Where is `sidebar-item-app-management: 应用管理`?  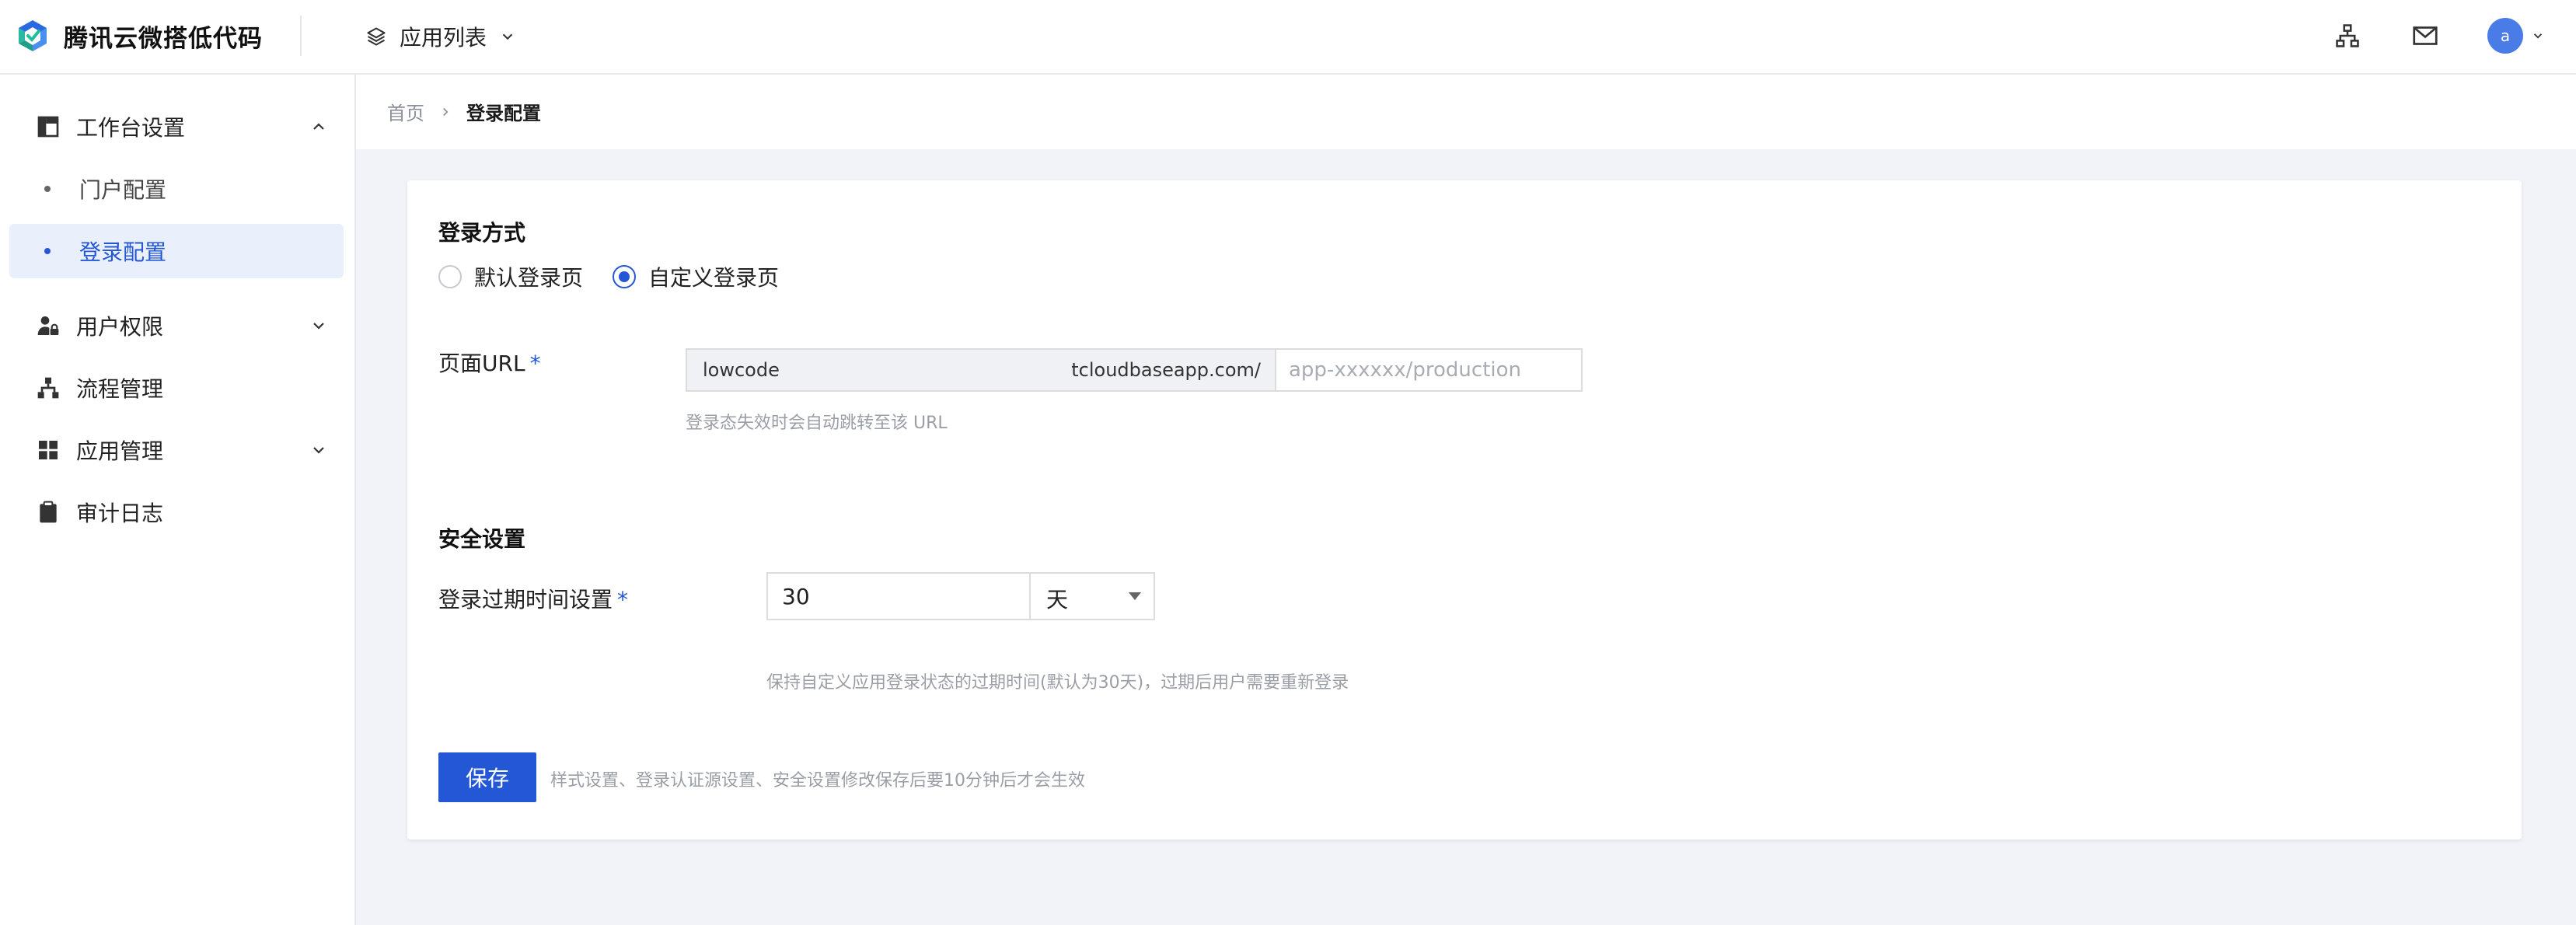 sidebar-item-app-management: 应用管理 is located at coordinates (177, 450).